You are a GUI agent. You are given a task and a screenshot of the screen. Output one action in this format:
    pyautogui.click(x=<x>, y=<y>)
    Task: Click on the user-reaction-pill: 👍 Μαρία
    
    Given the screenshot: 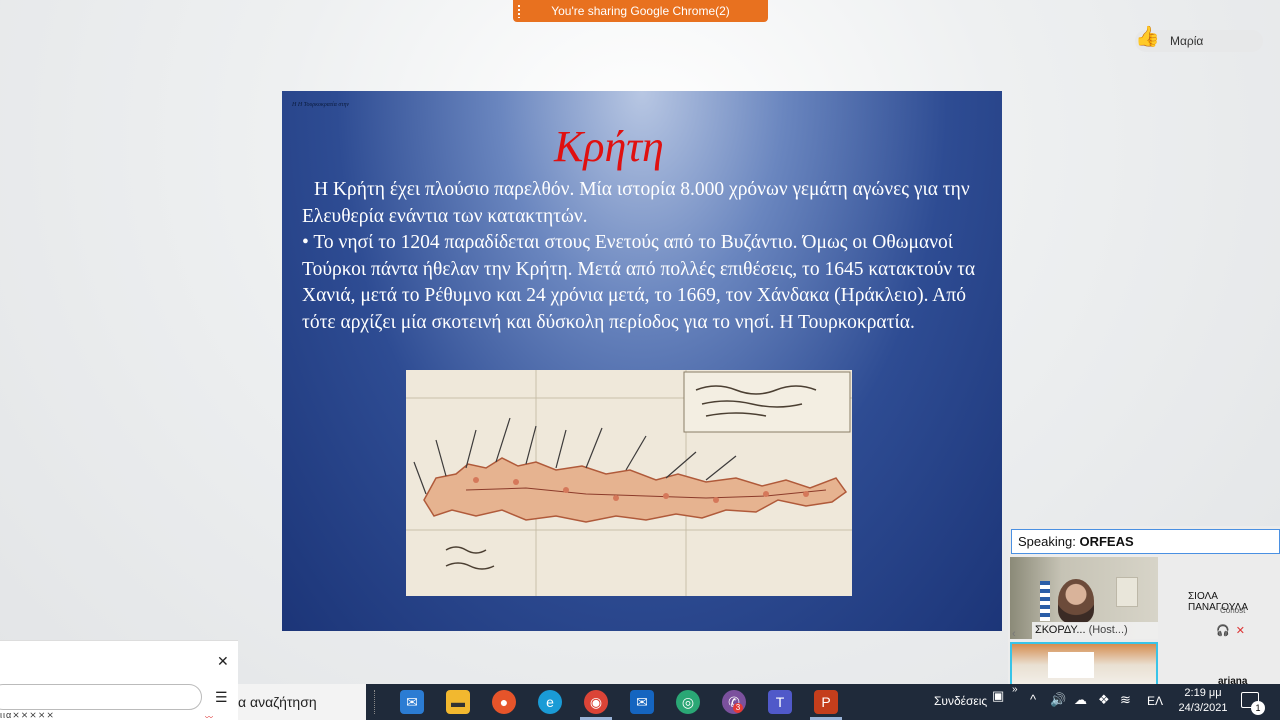 What is the action you would take?
    pyautogui.click(x=1199, y=39)
    